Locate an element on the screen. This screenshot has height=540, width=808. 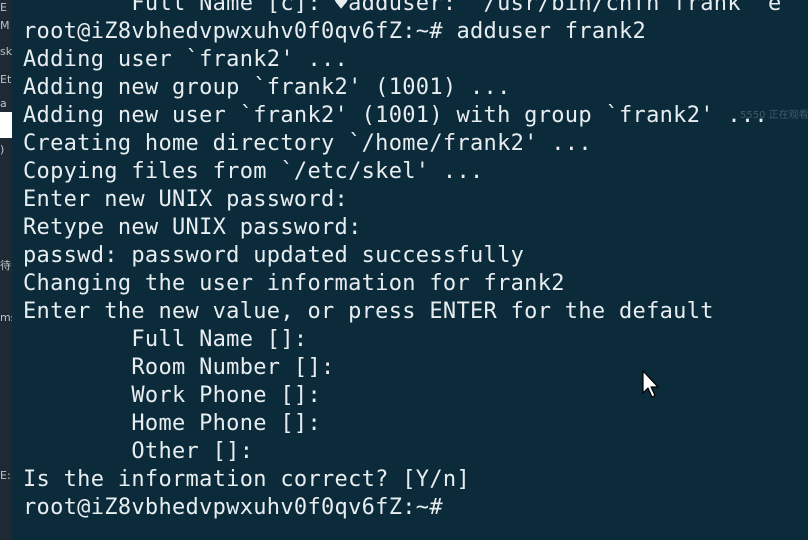
background-window-text: a is located at coordinates (3, 104).